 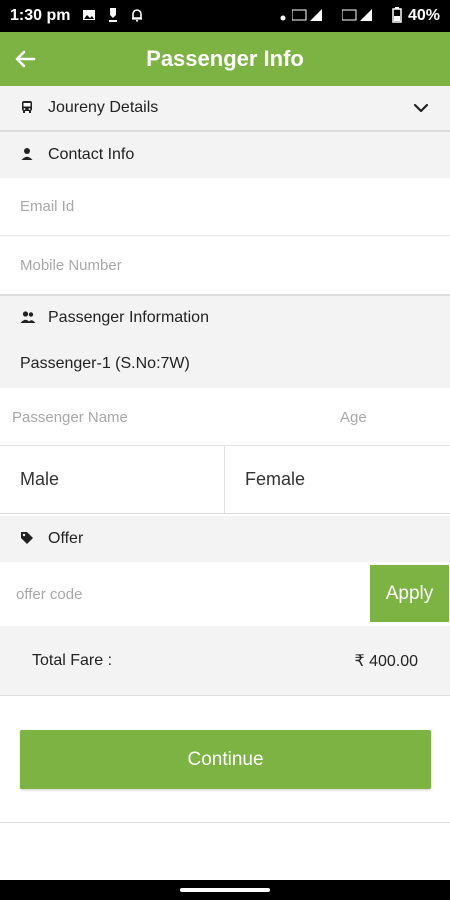 What do you see at coordinates (105, 363) in the screenshot?
I see `passenger-title: Passenger-1 (S.No:7W)` at bounding box center [105, 363].